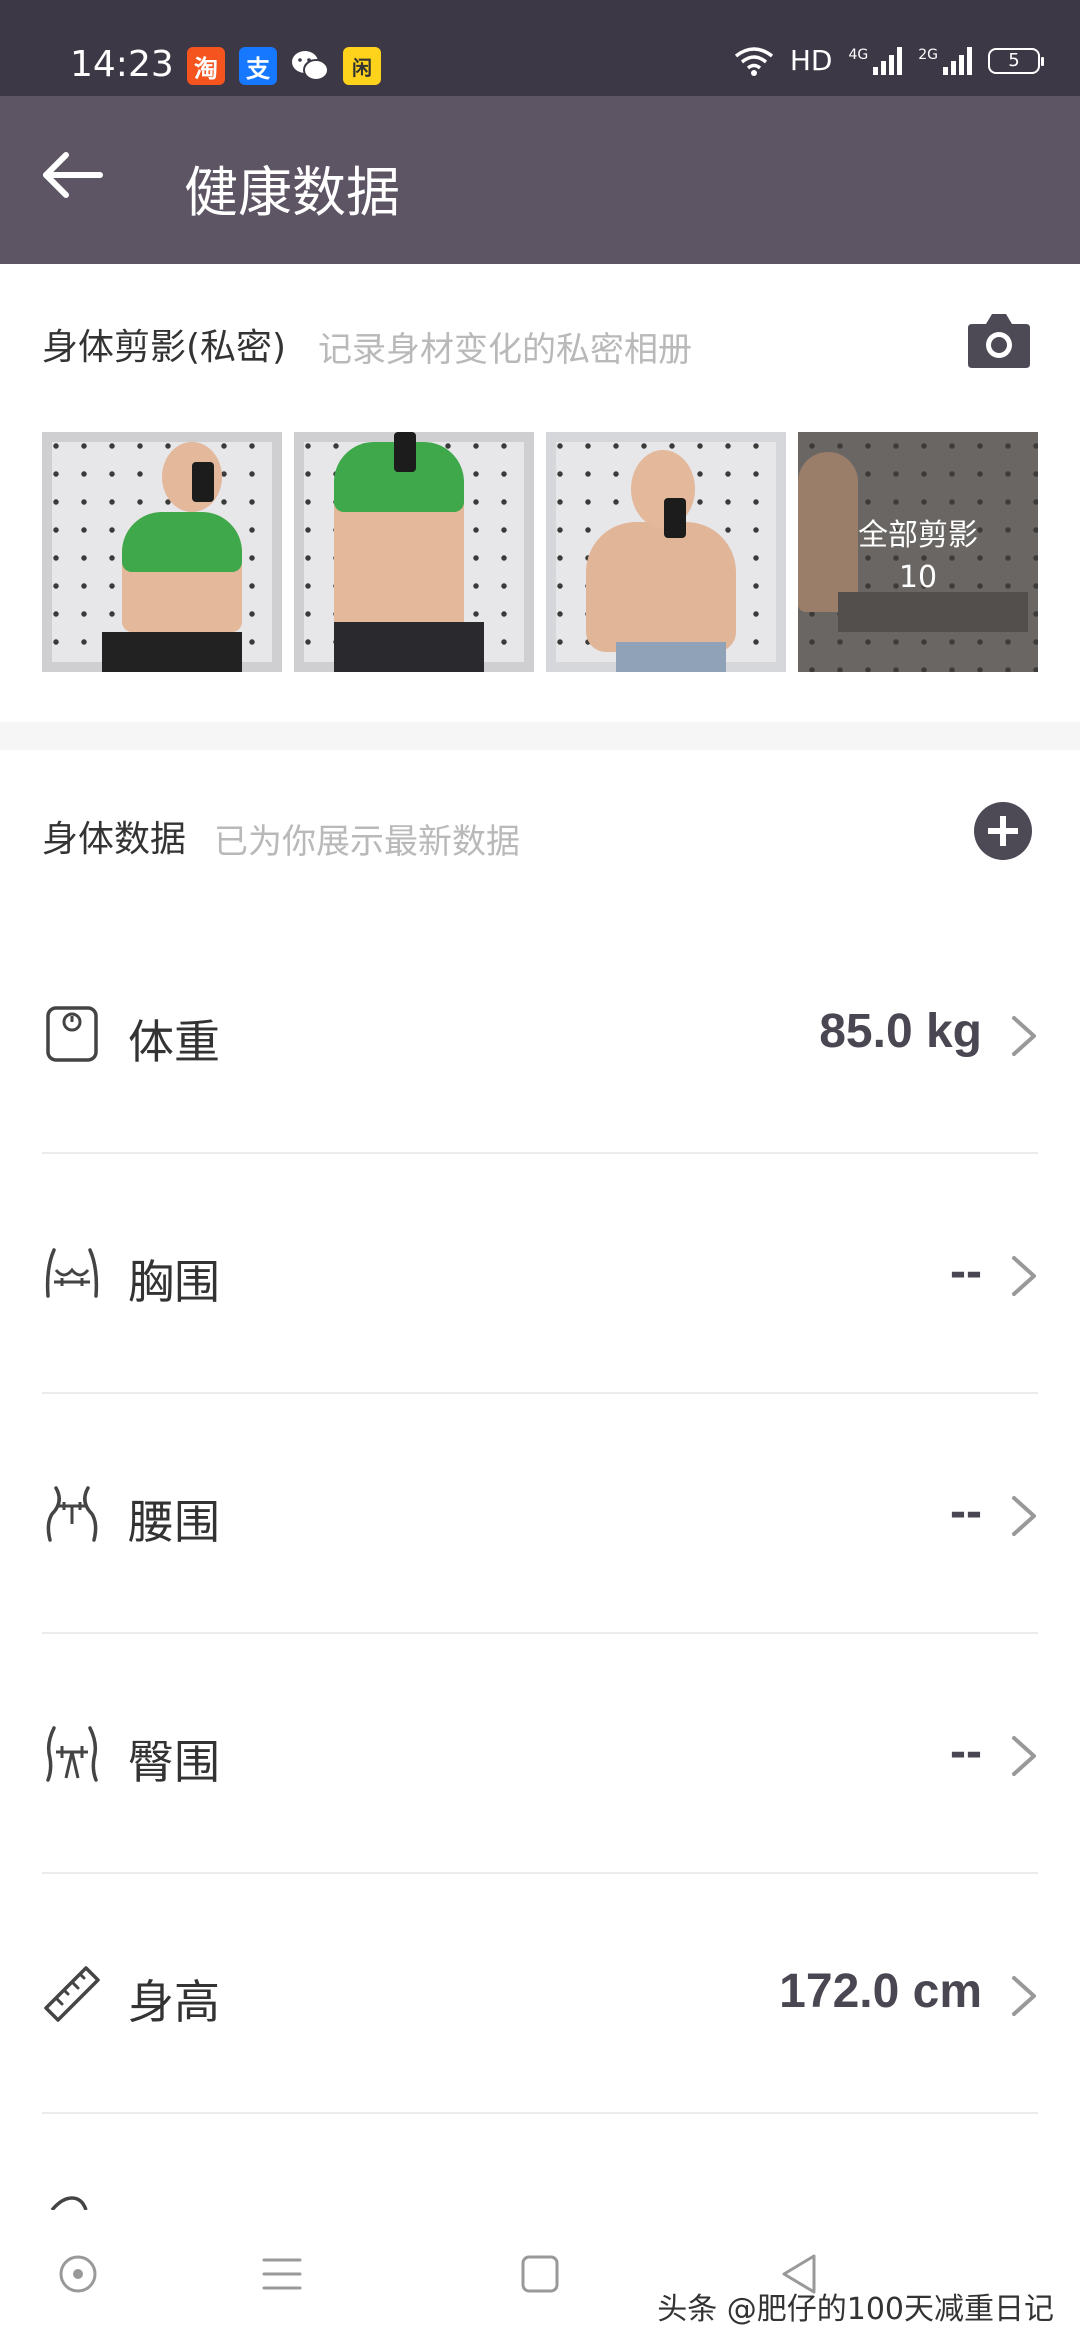  Describe the element at coordinates (114, 839) in the screenshot. I see `body-data-title: 身体数据` at that location.